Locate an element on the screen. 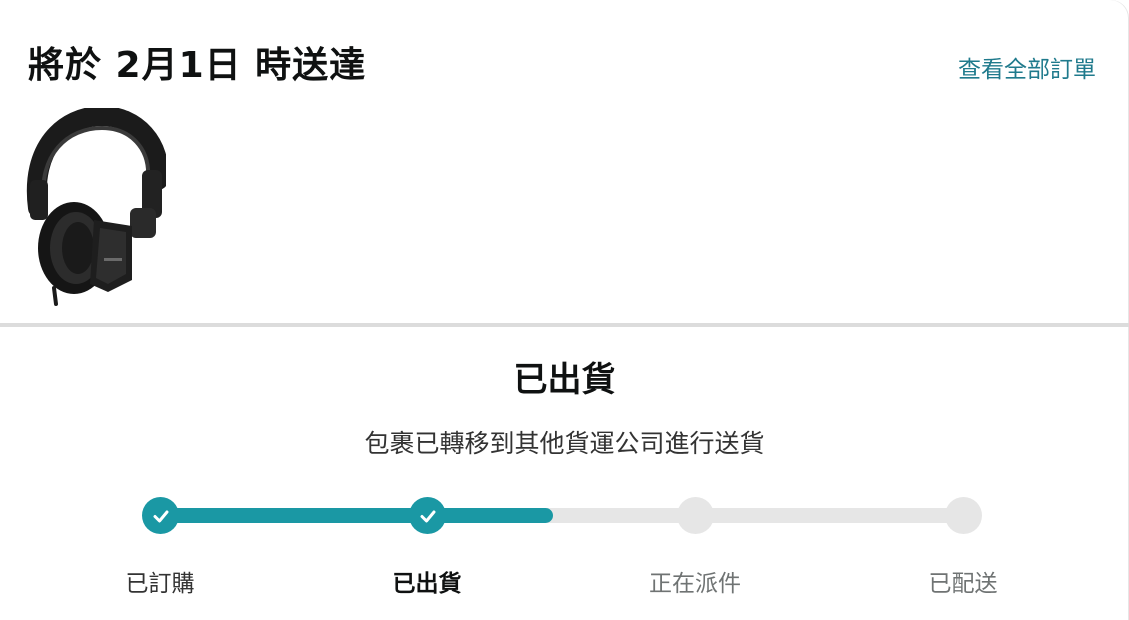 The height and width of the screenshot is (620, 1129). shipment-status-detail: 包裹已轉移到其他貨運公司進行送貨 is located at coordinates (564, 443).